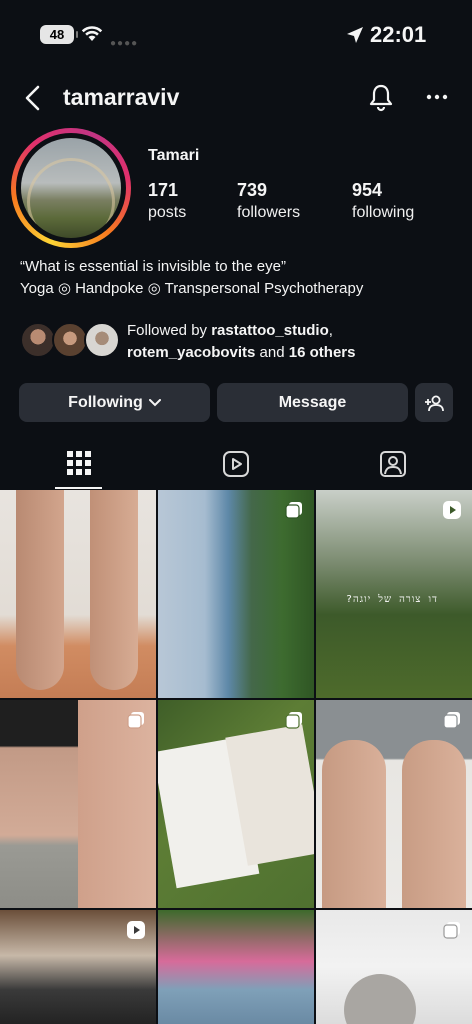 This screenshot has width=472, height=1024. What do you see at coordinates (381, 97) in the screenshot?
I see `notification-bell-icon` at bounding box center [381, 97].